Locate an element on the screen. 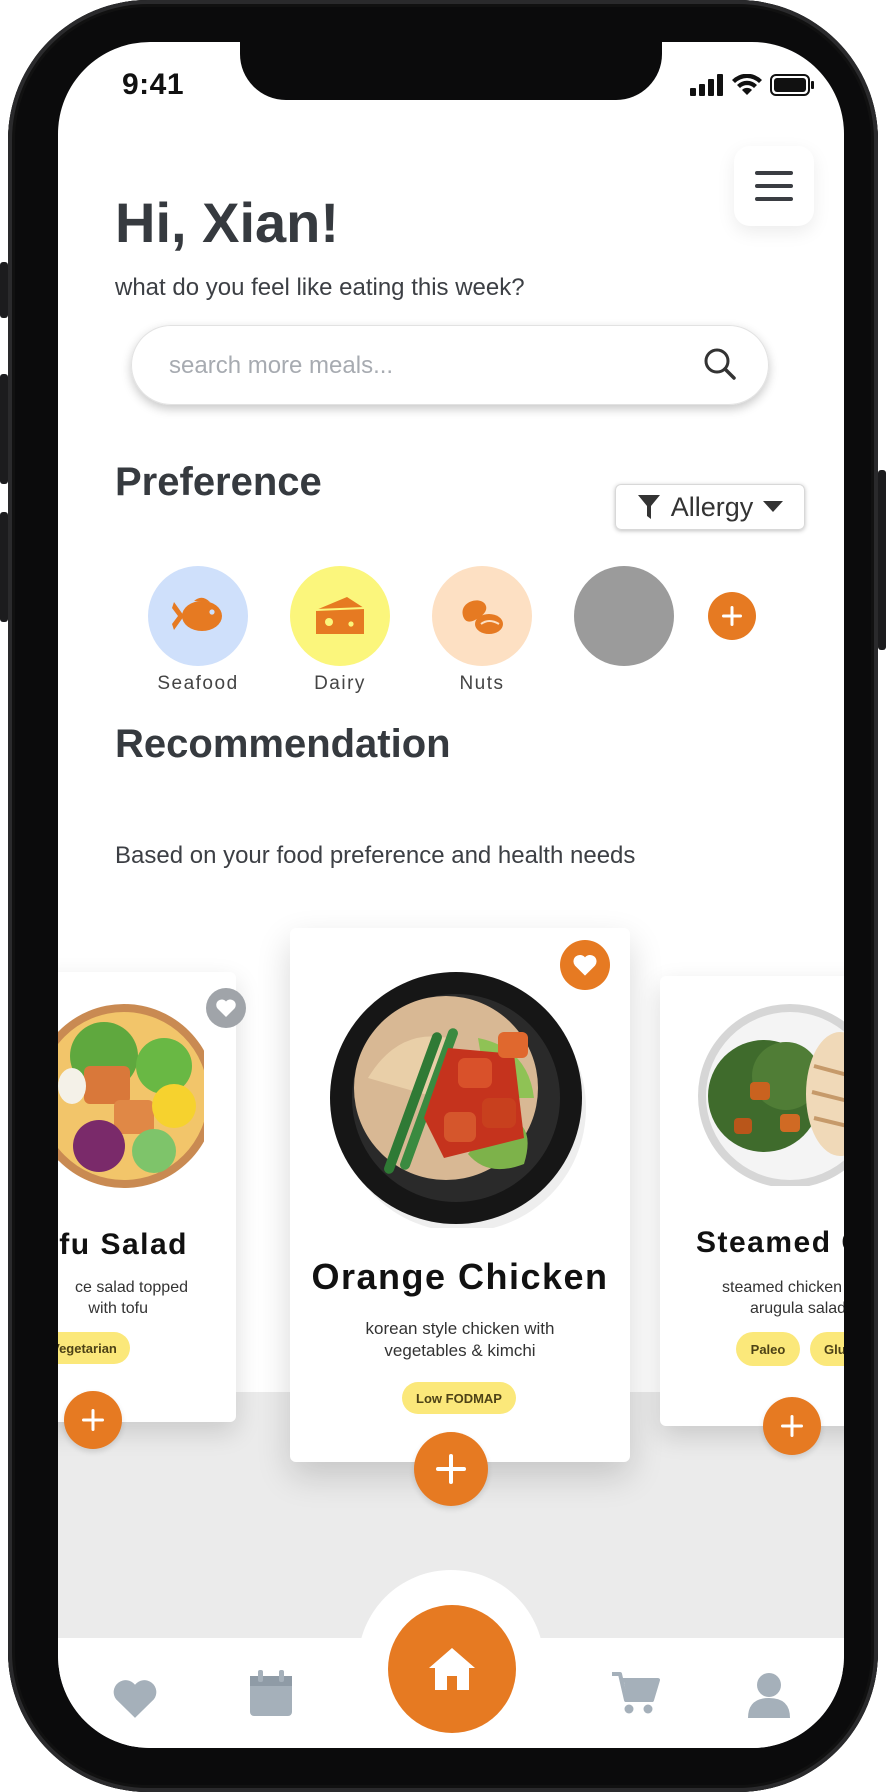 The width and height of the screenshot is (886, 1792). home-icon is located at coordinates (452, 1669).